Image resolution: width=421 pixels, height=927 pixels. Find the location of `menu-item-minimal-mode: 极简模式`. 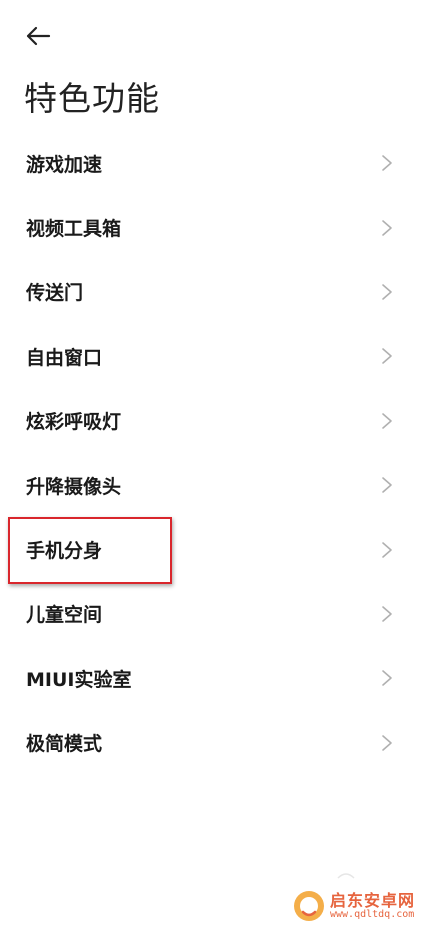

menu-item-minimal-mode: 极简模式 is located at coordinates (210, 743).